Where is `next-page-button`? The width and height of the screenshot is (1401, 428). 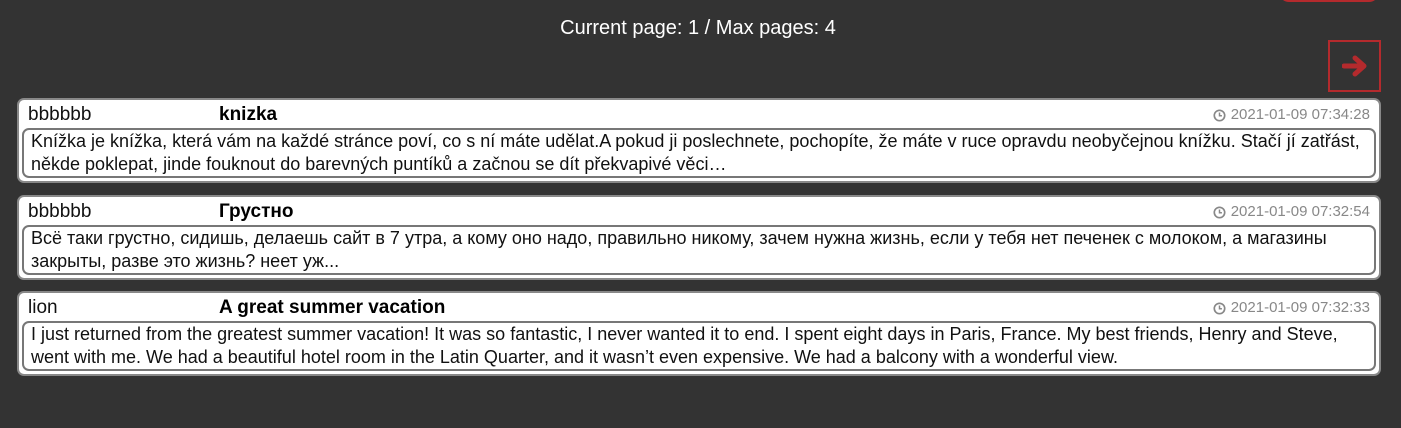 next-page-button is located at coordinates (1354, 66).